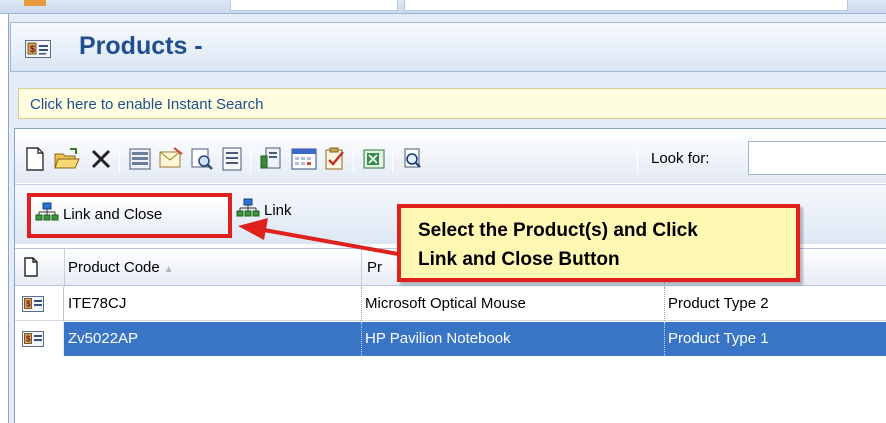  Describe the element at coordinates (232, 159) in the screenshot. I see `form-view-icon` at that location.